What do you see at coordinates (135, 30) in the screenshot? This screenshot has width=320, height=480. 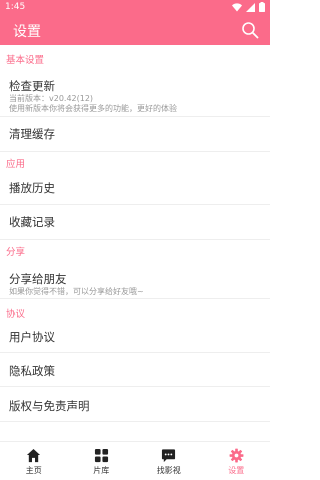 I see `app-bar: 设置` at bounding box center [135, 30].